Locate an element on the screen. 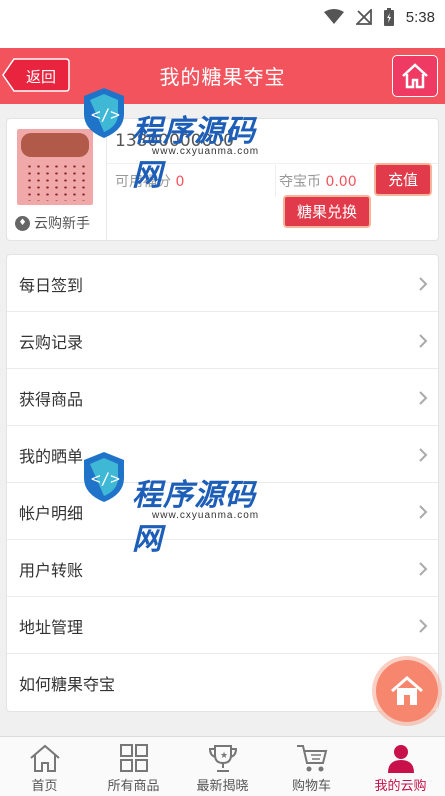  menu-item-label: 每日签到 is located at coordinates (51, 285).